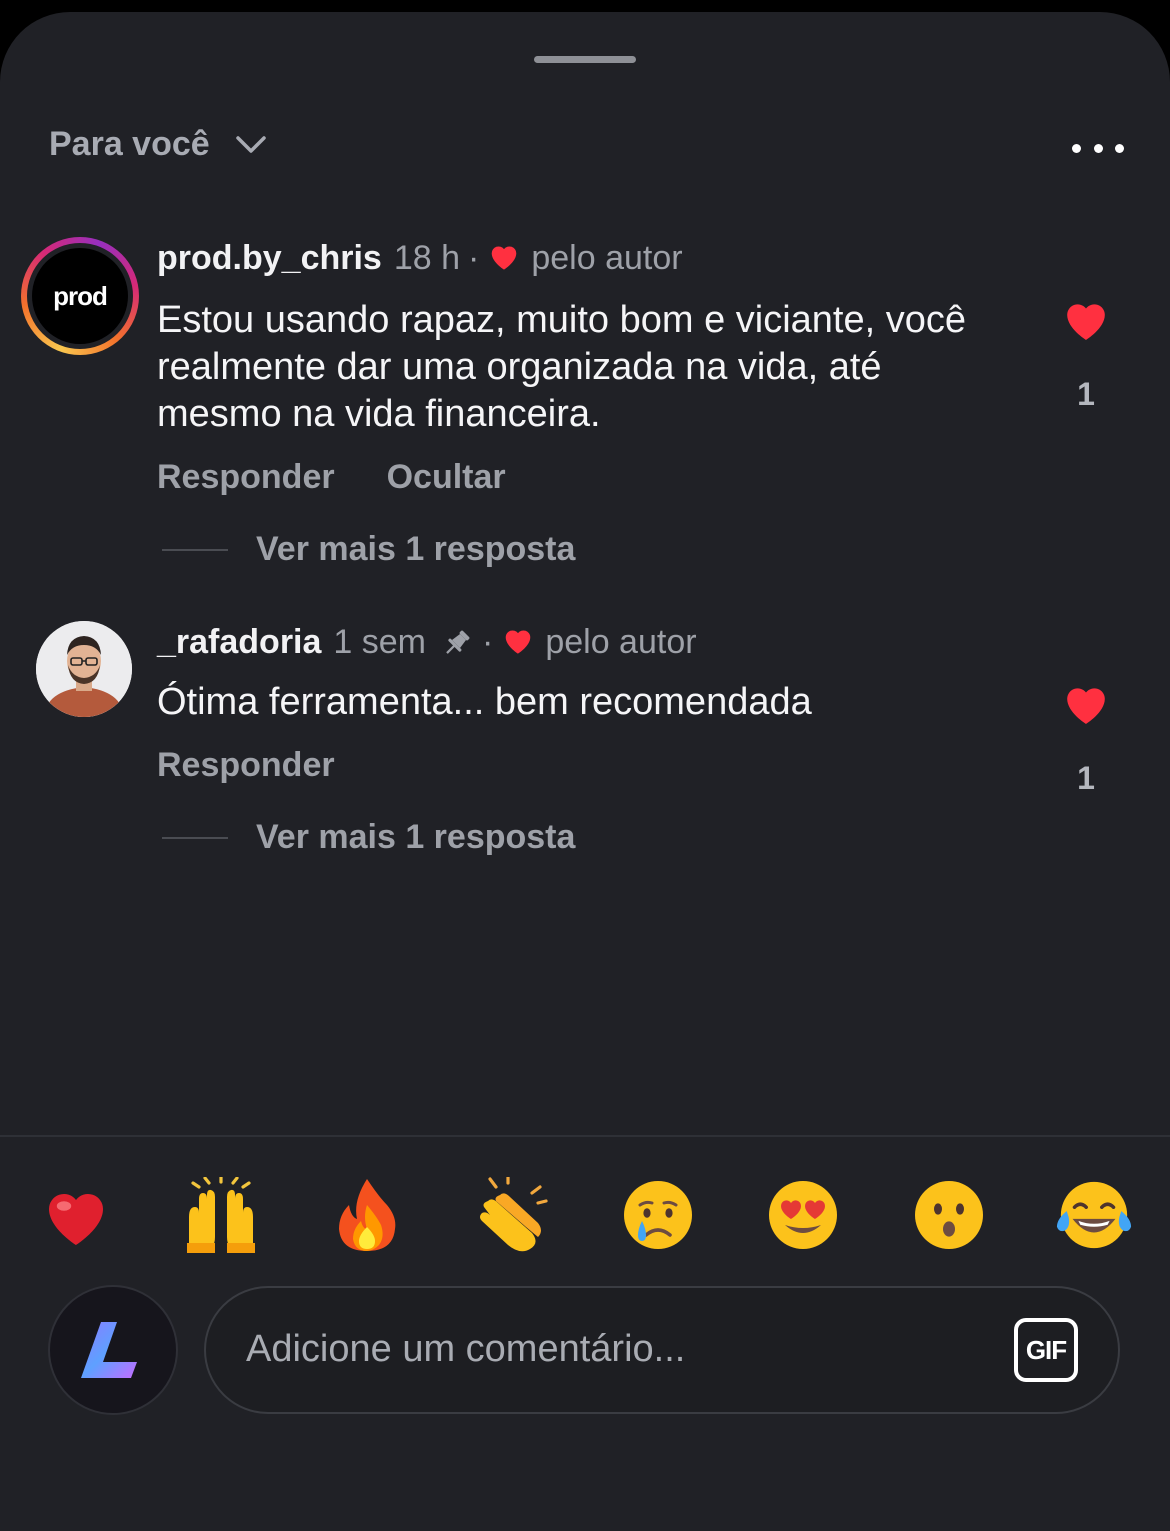  I want to click on comment-username: _rafadoria, so click(239, 642).